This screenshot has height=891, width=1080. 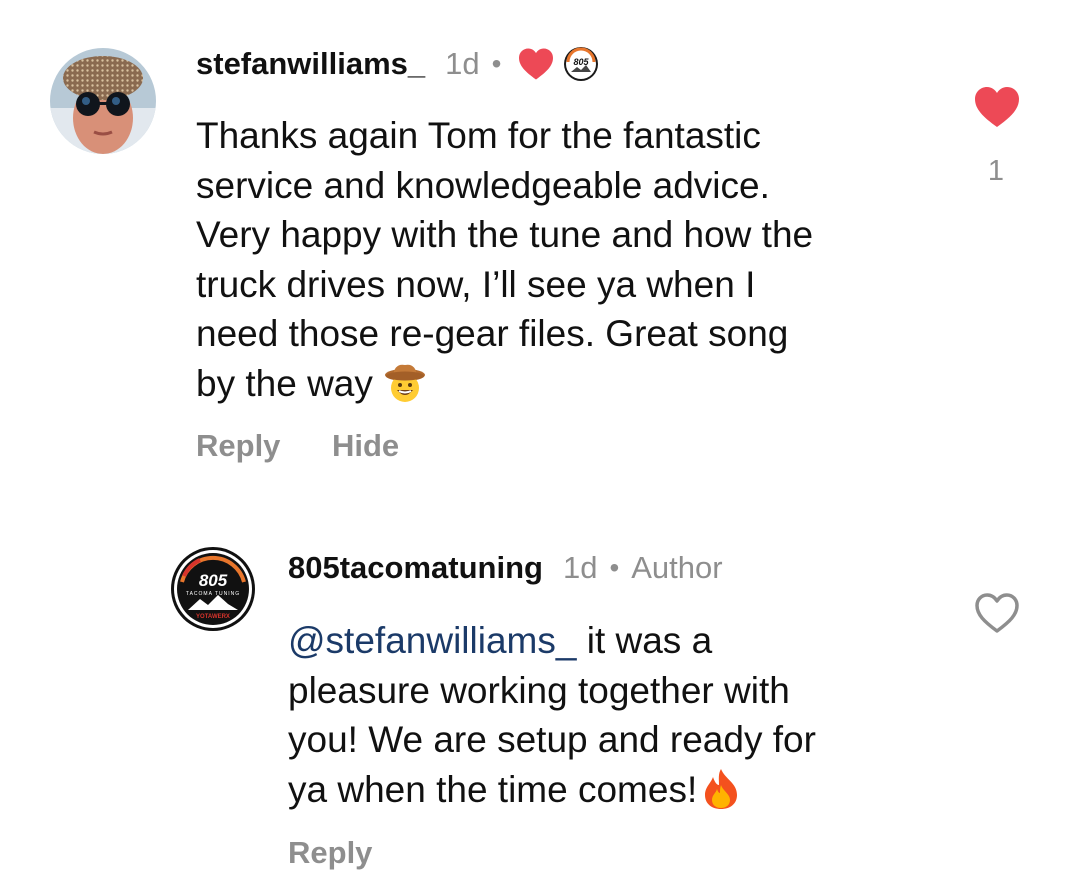 What do you see at coordinates (996, 171) in the screenshot?
I see `like-count: 1` at bounding box center [996, 171].